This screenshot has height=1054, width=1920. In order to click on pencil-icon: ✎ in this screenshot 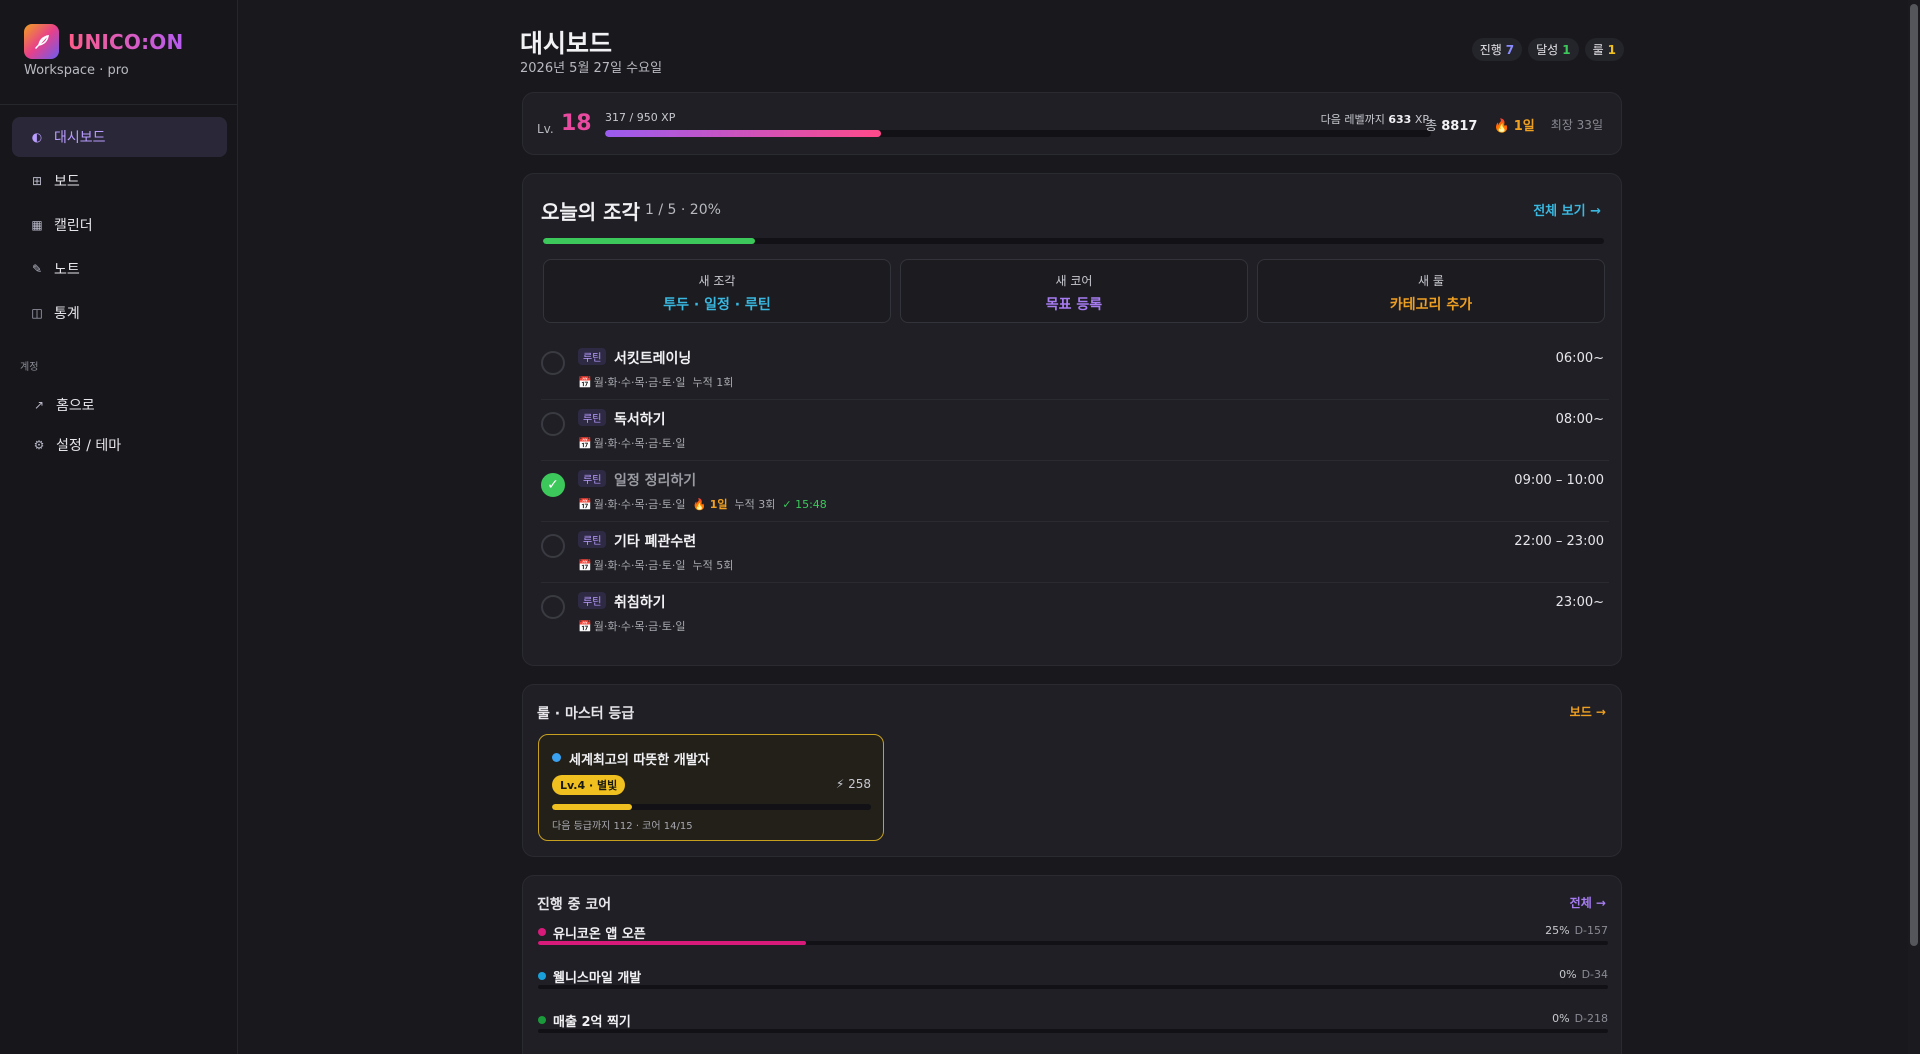, I will do `click(37, 269)`.